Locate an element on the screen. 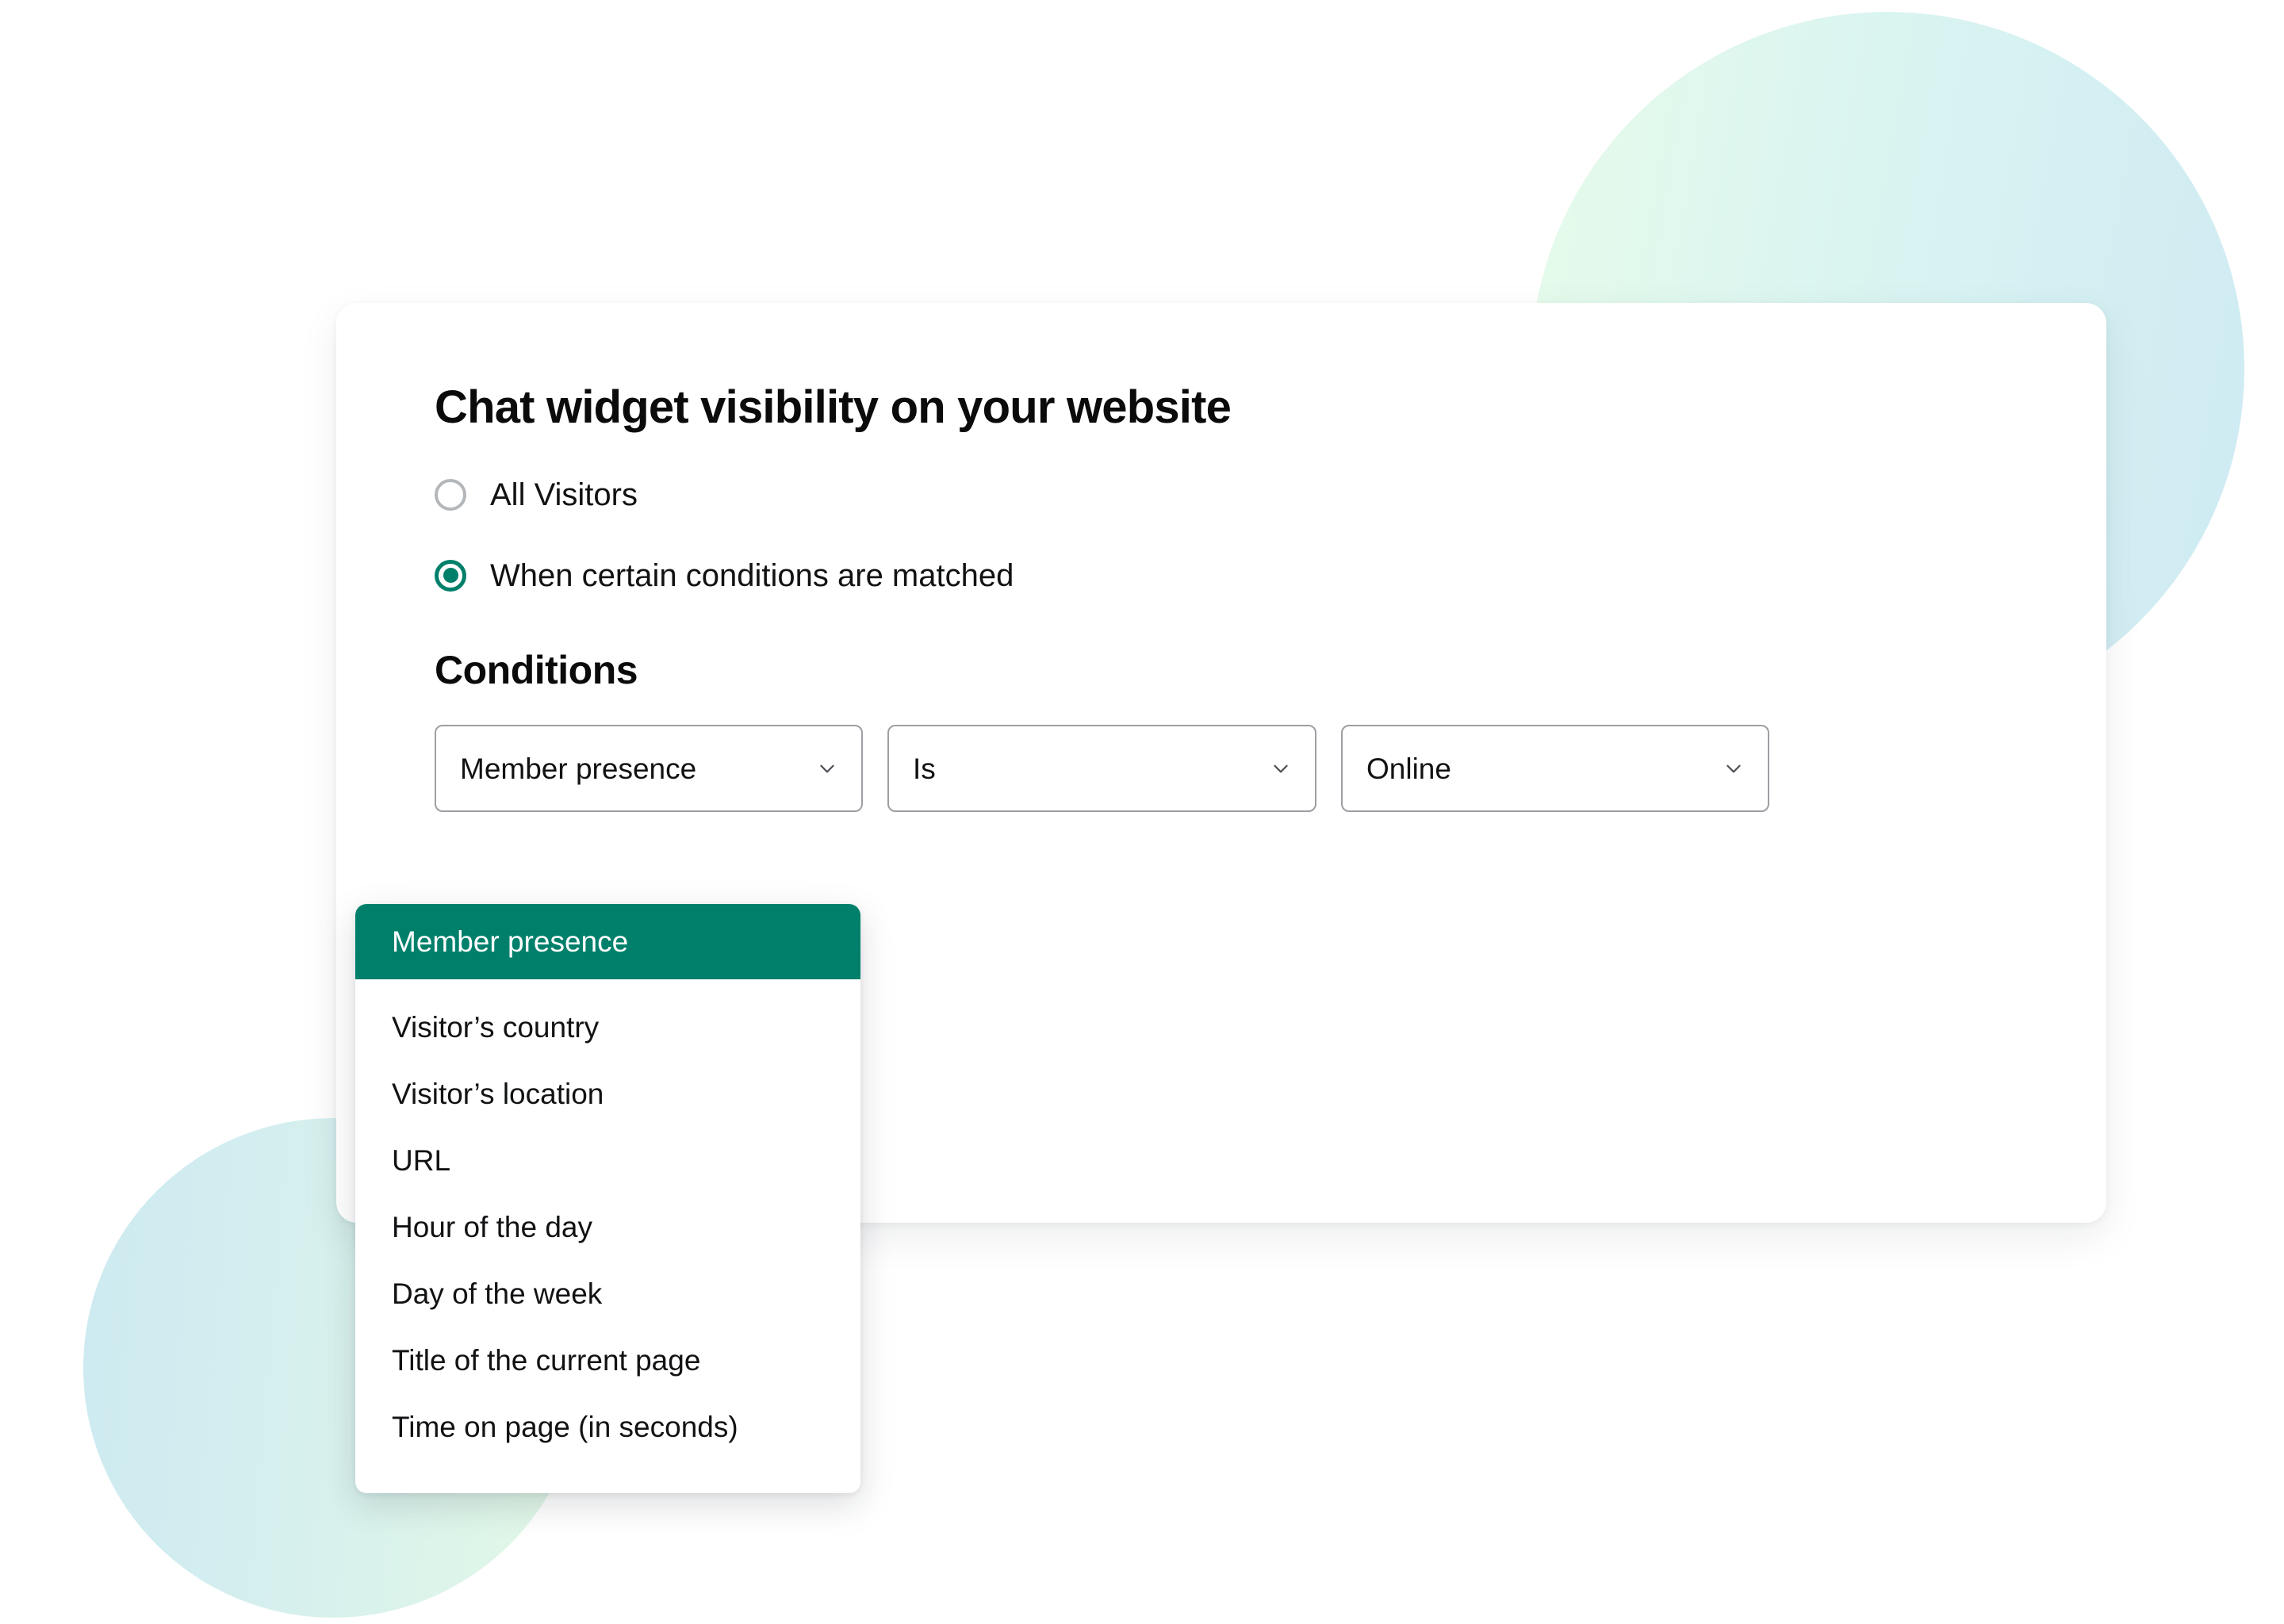 Image resolution: width=2284 pixels, height=1624 pixels. radio-circle-icon is located at coordinates (450, 494).